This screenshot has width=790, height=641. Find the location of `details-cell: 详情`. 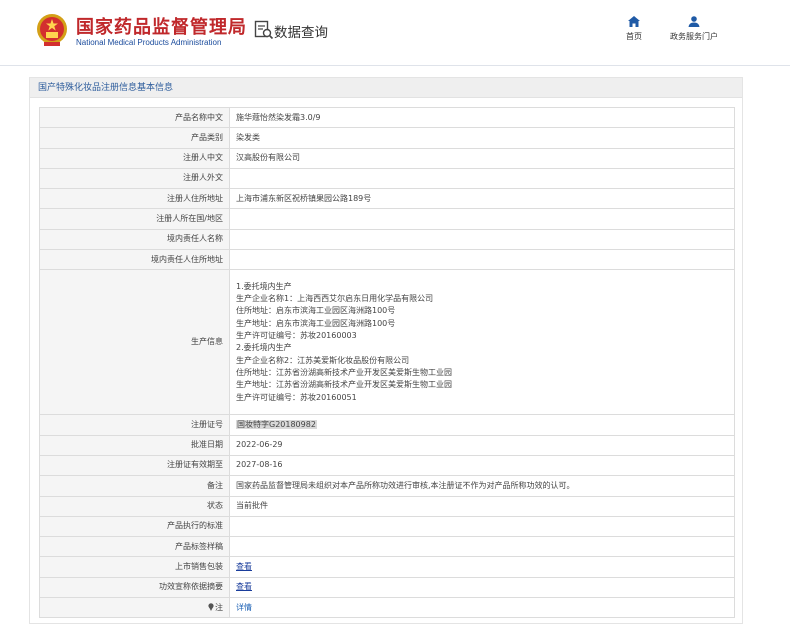

details-cell: 详情 is located at coordinates (482, 608).